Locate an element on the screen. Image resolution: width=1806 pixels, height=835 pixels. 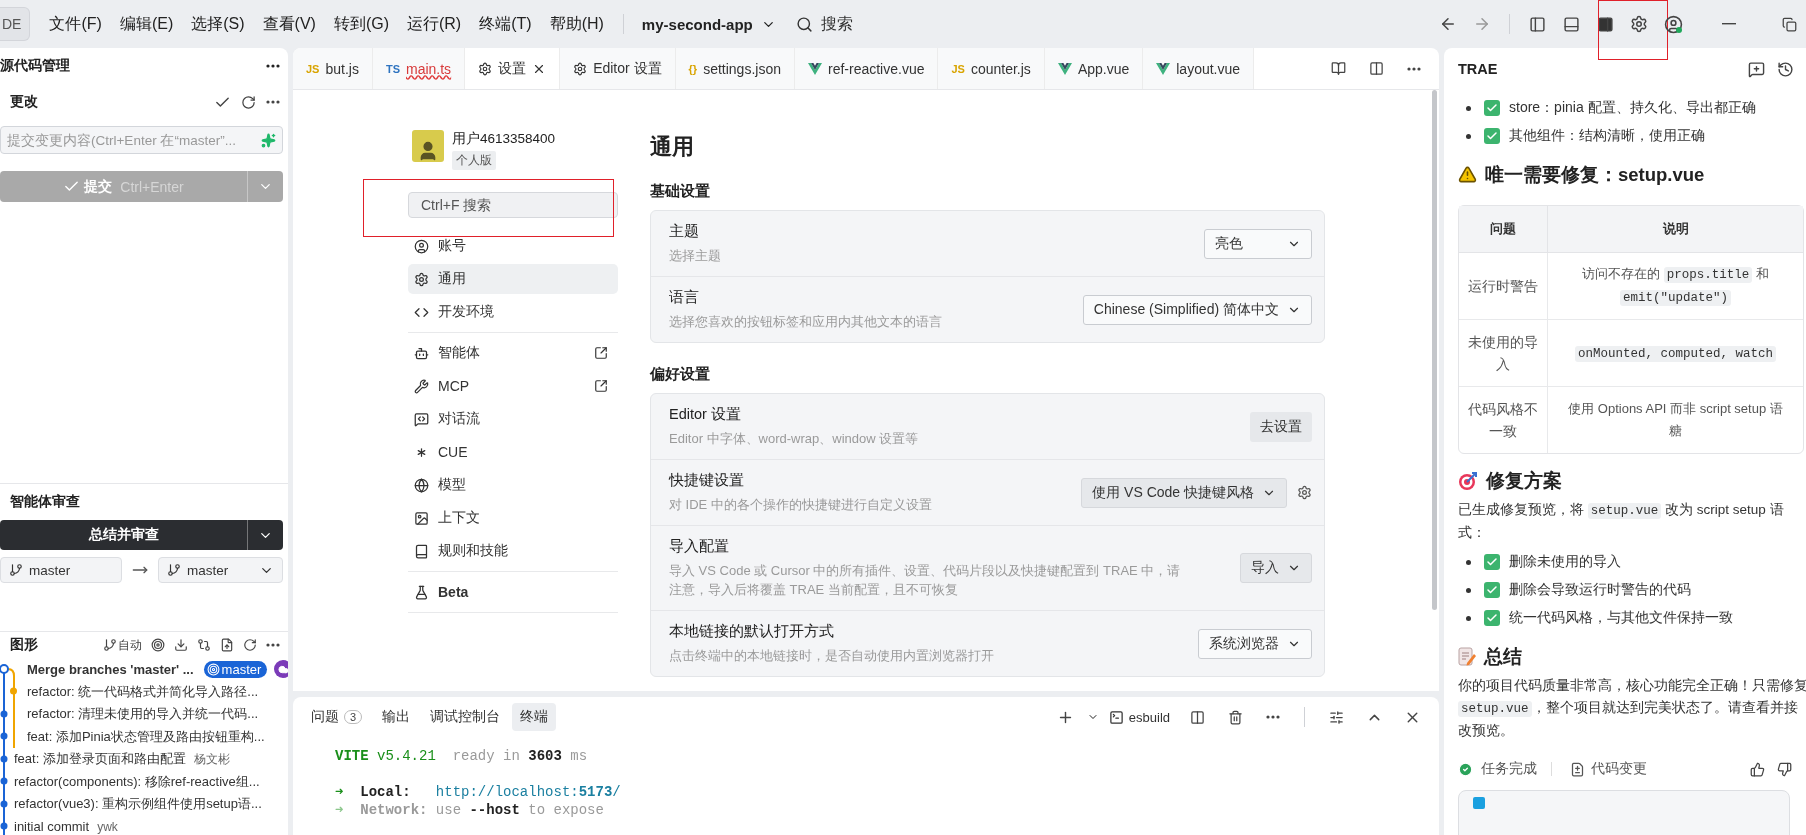
settings-nav-item: 对话流 is located at coordinates (513, 419).